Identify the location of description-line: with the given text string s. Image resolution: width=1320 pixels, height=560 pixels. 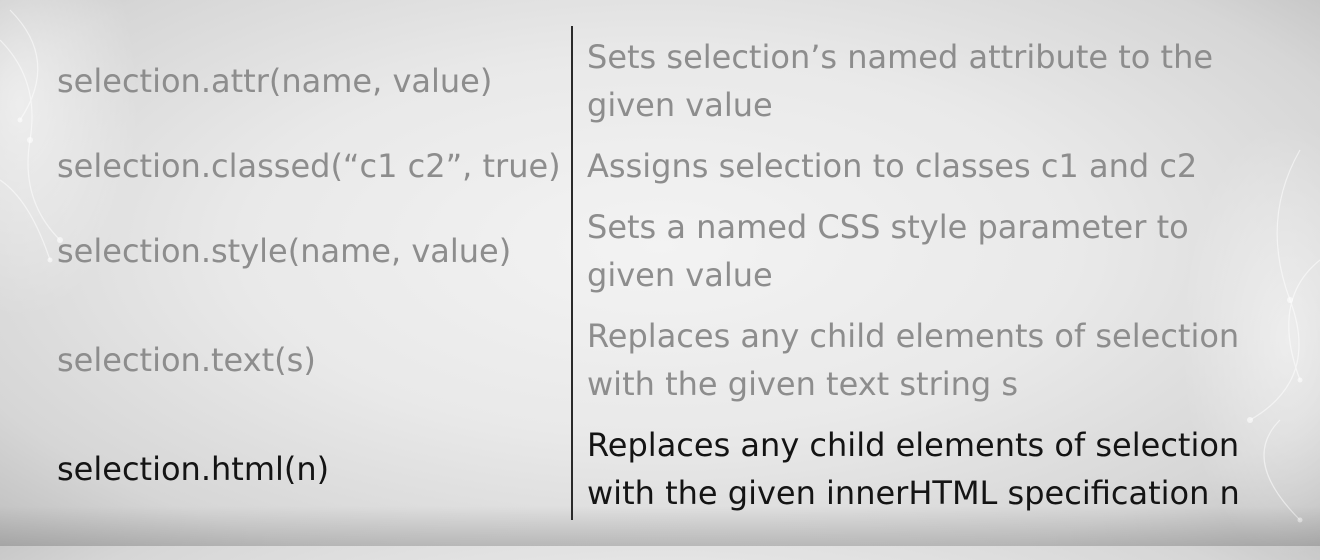
(803, 384).